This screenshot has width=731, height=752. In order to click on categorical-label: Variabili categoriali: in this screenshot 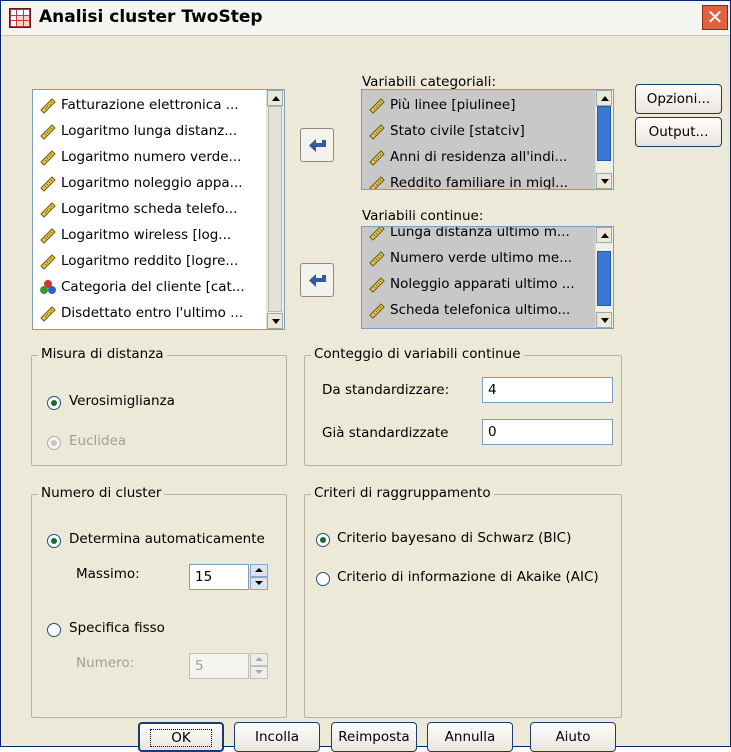, I will do `click(429, 82)`.